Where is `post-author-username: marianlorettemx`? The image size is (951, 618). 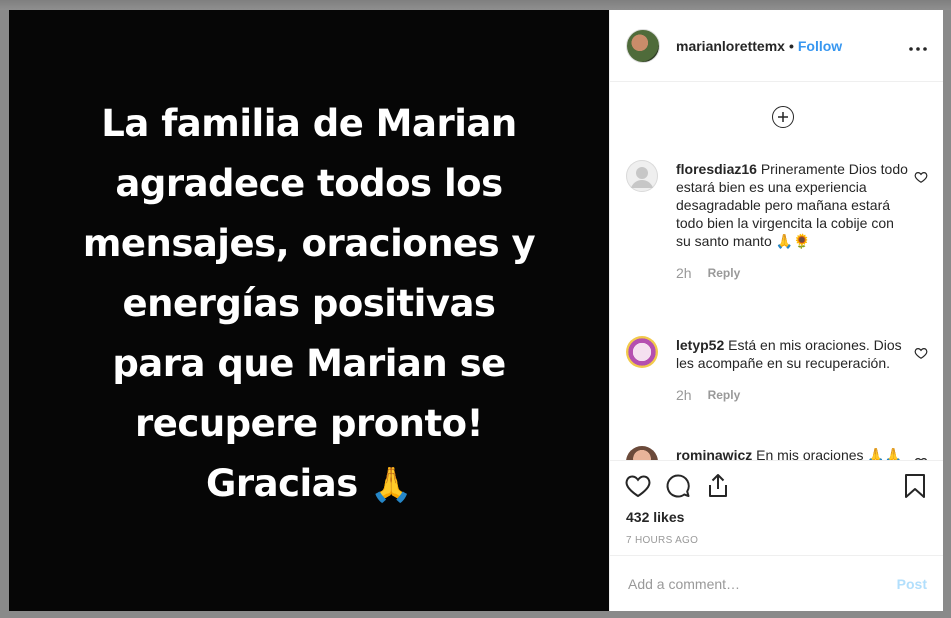 post-author-username: marianlorettemx is located at coordinates (730, 46).